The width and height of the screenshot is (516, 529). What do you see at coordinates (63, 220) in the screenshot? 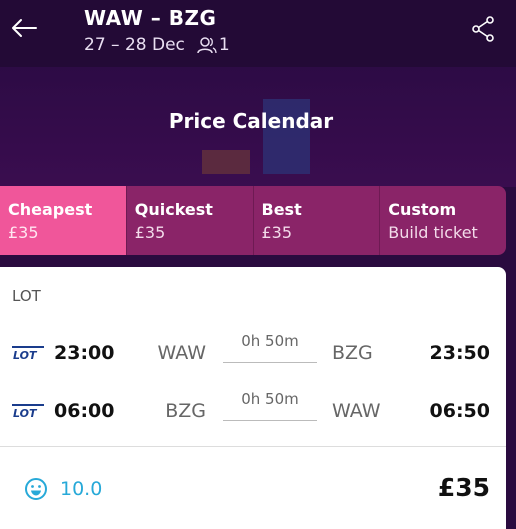
I see `tab-cheapest: Cheapest £35` at bounding box center [63, 220].